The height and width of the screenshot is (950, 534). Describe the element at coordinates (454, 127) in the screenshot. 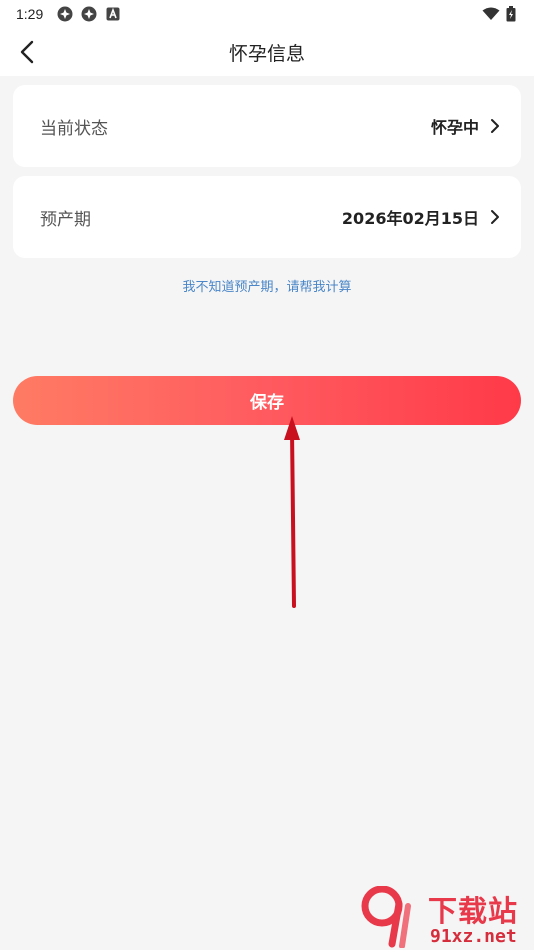

I see `current-status-value: 怀孕中` at that location.